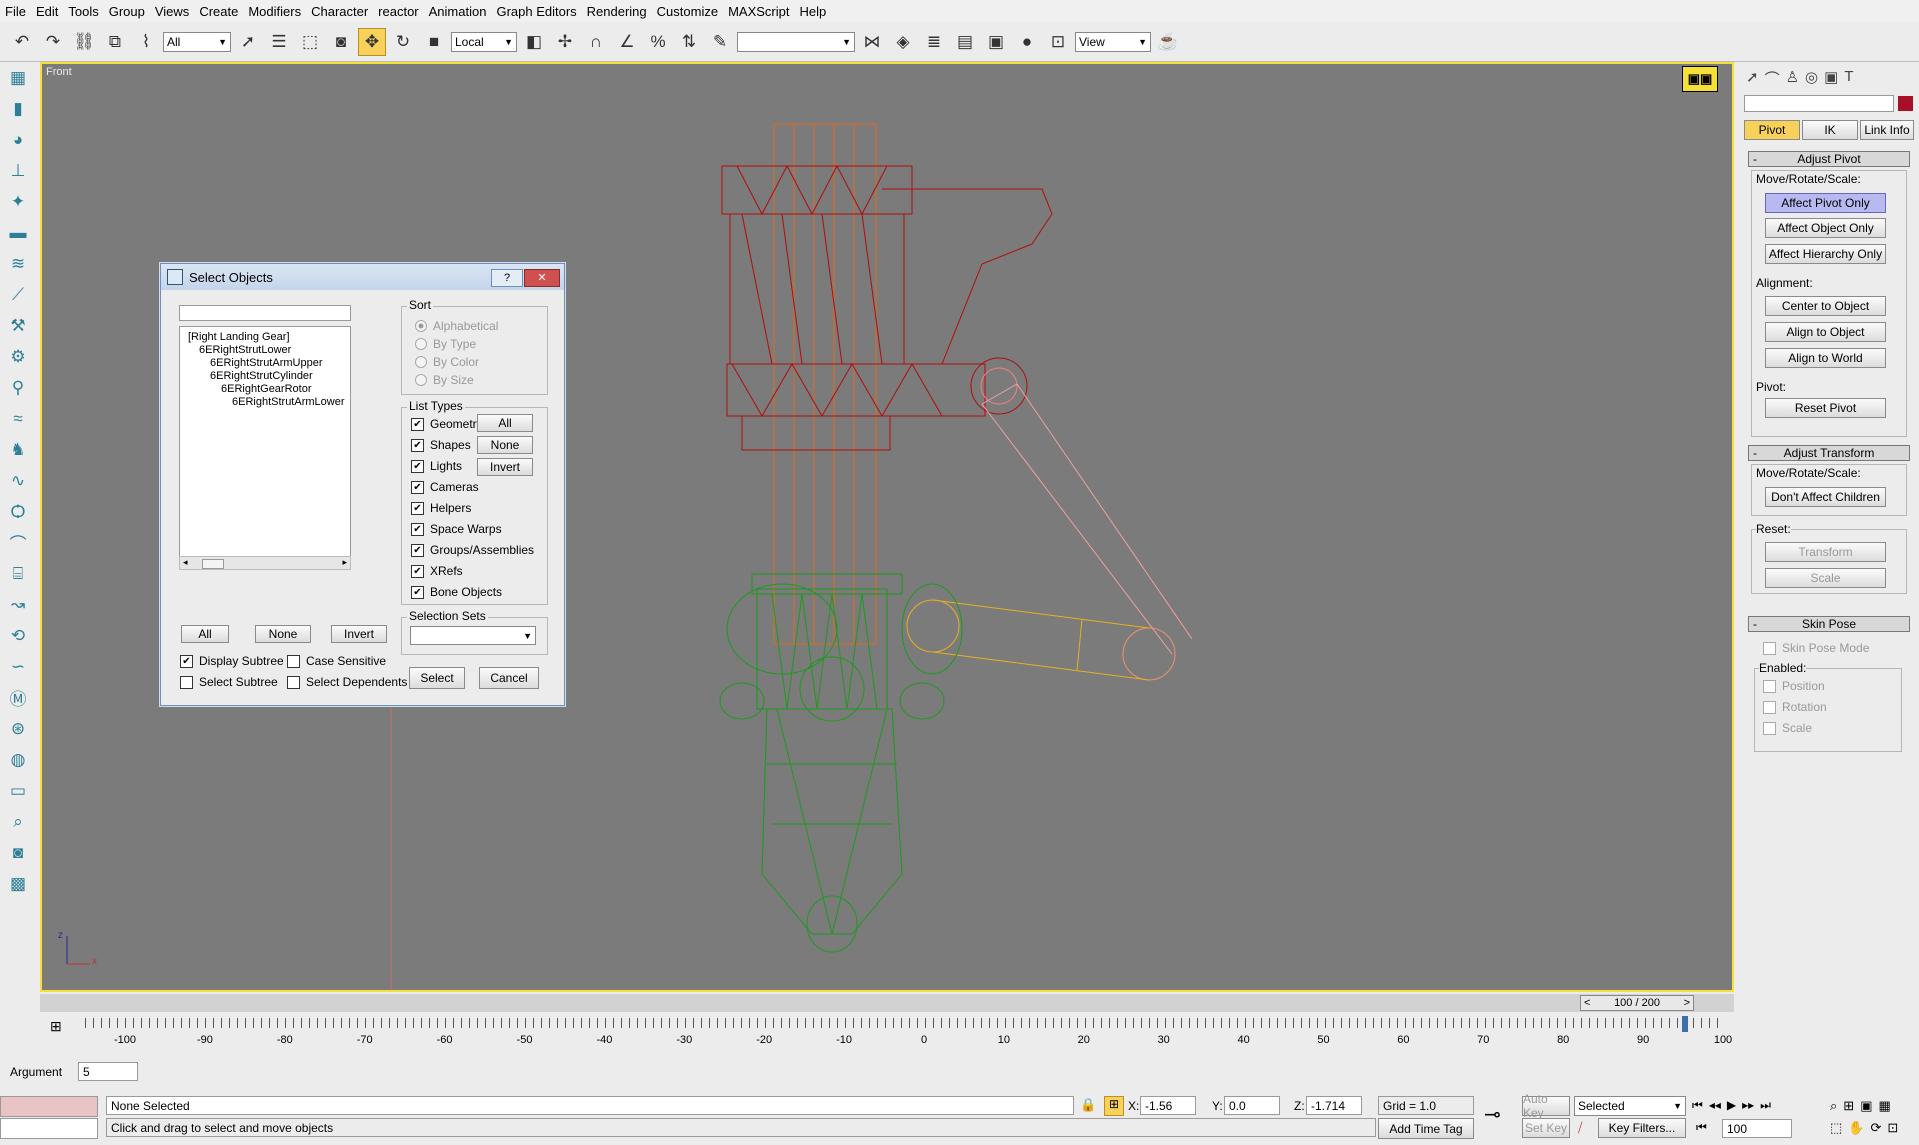 This screenshot has height=1145, width=1919. I want to click on tab-pivot: Pivot, so click(1772, 130).